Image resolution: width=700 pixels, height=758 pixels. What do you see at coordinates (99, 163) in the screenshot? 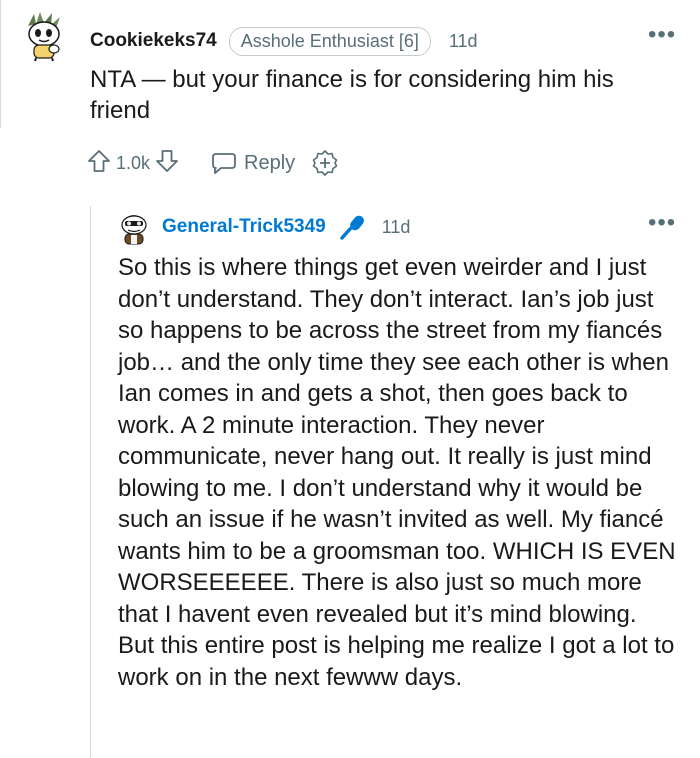
I see `upvote-icon` at bounding box center [99, 163].